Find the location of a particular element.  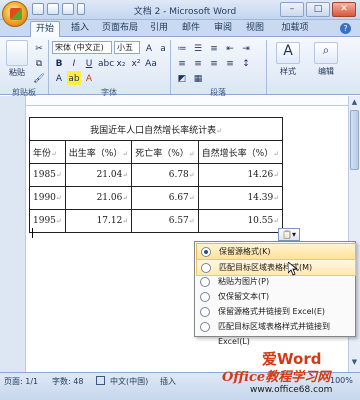

status-page: 页面: 1/1 is located at coordinates (21, 381).